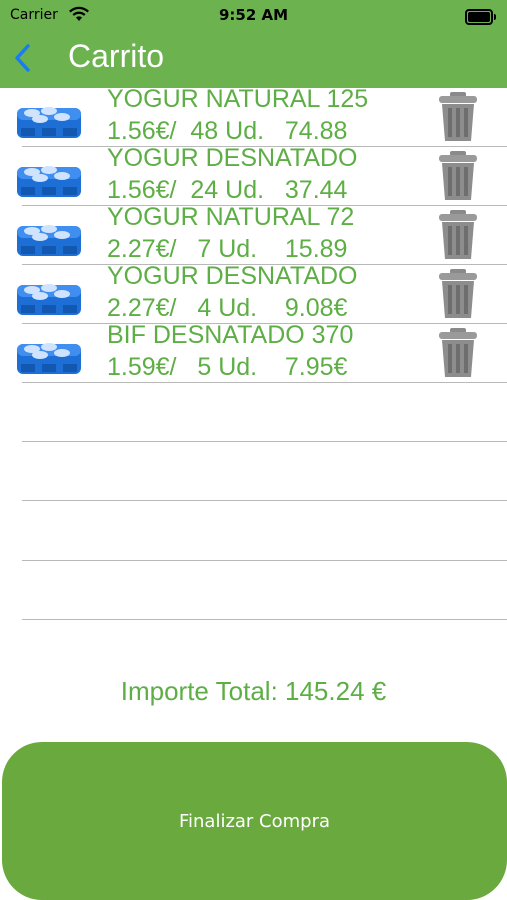 This screenshot has width=507, height=900. Describe the element at coordinates (238, 99) in the screenshot. I see `product-name: YOGUR NATURAL 125` at that location.